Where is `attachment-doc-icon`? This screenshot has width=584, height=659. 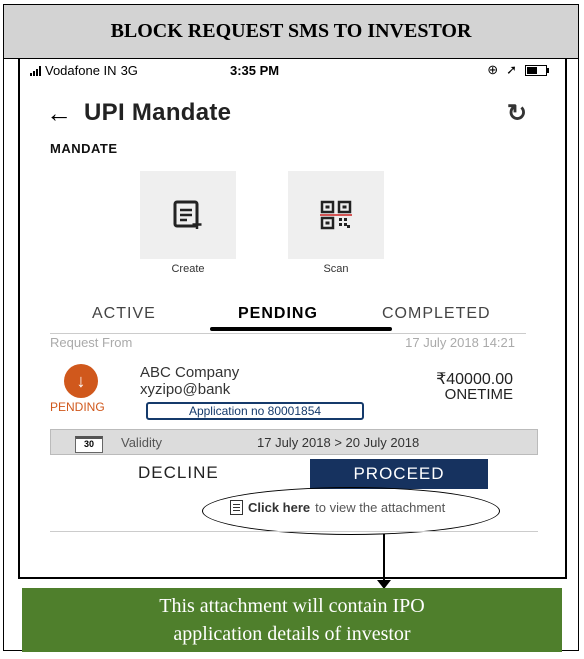
attachment-doc-icon is located at coordinates (236, 507).